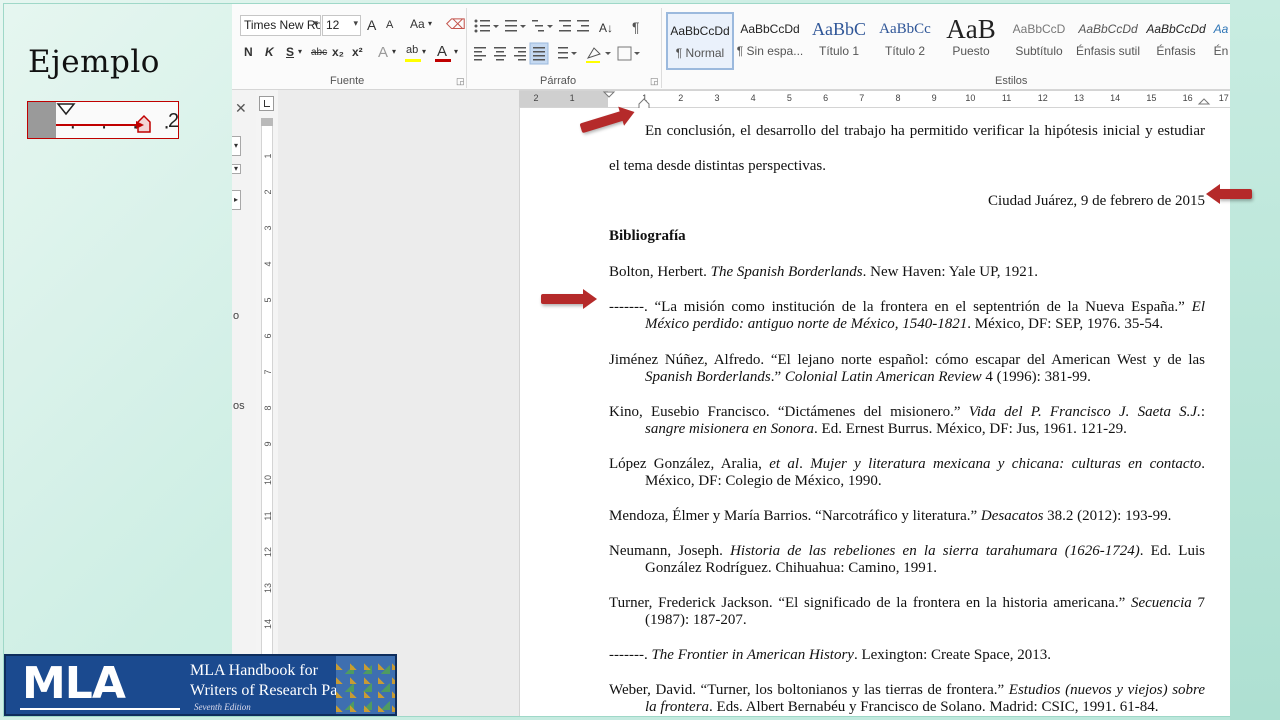  I want to click on italic-text: et al, so click(784, 464).